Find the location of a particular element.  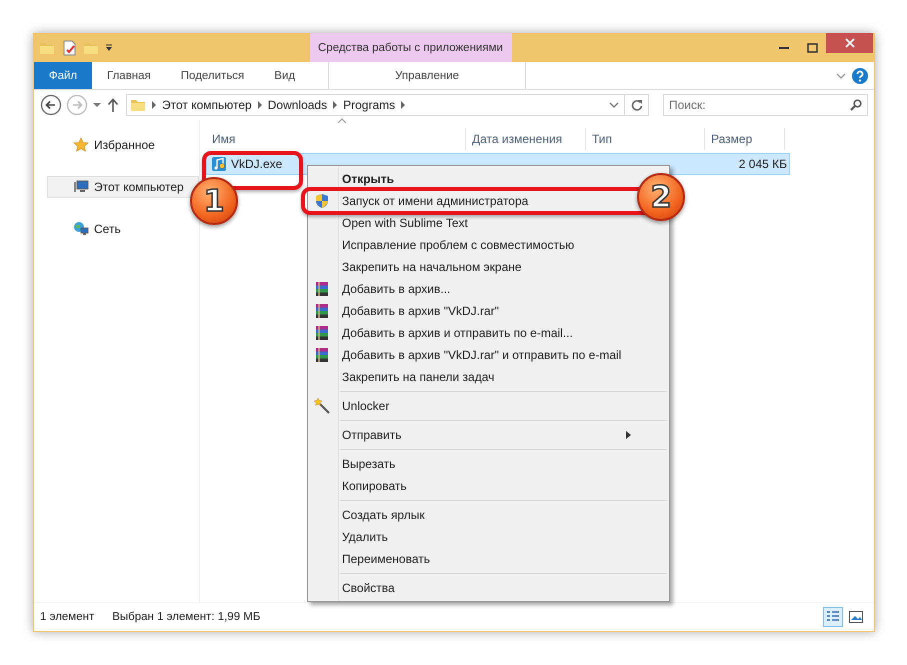

shield-icon is located at coordinates (322, 201).